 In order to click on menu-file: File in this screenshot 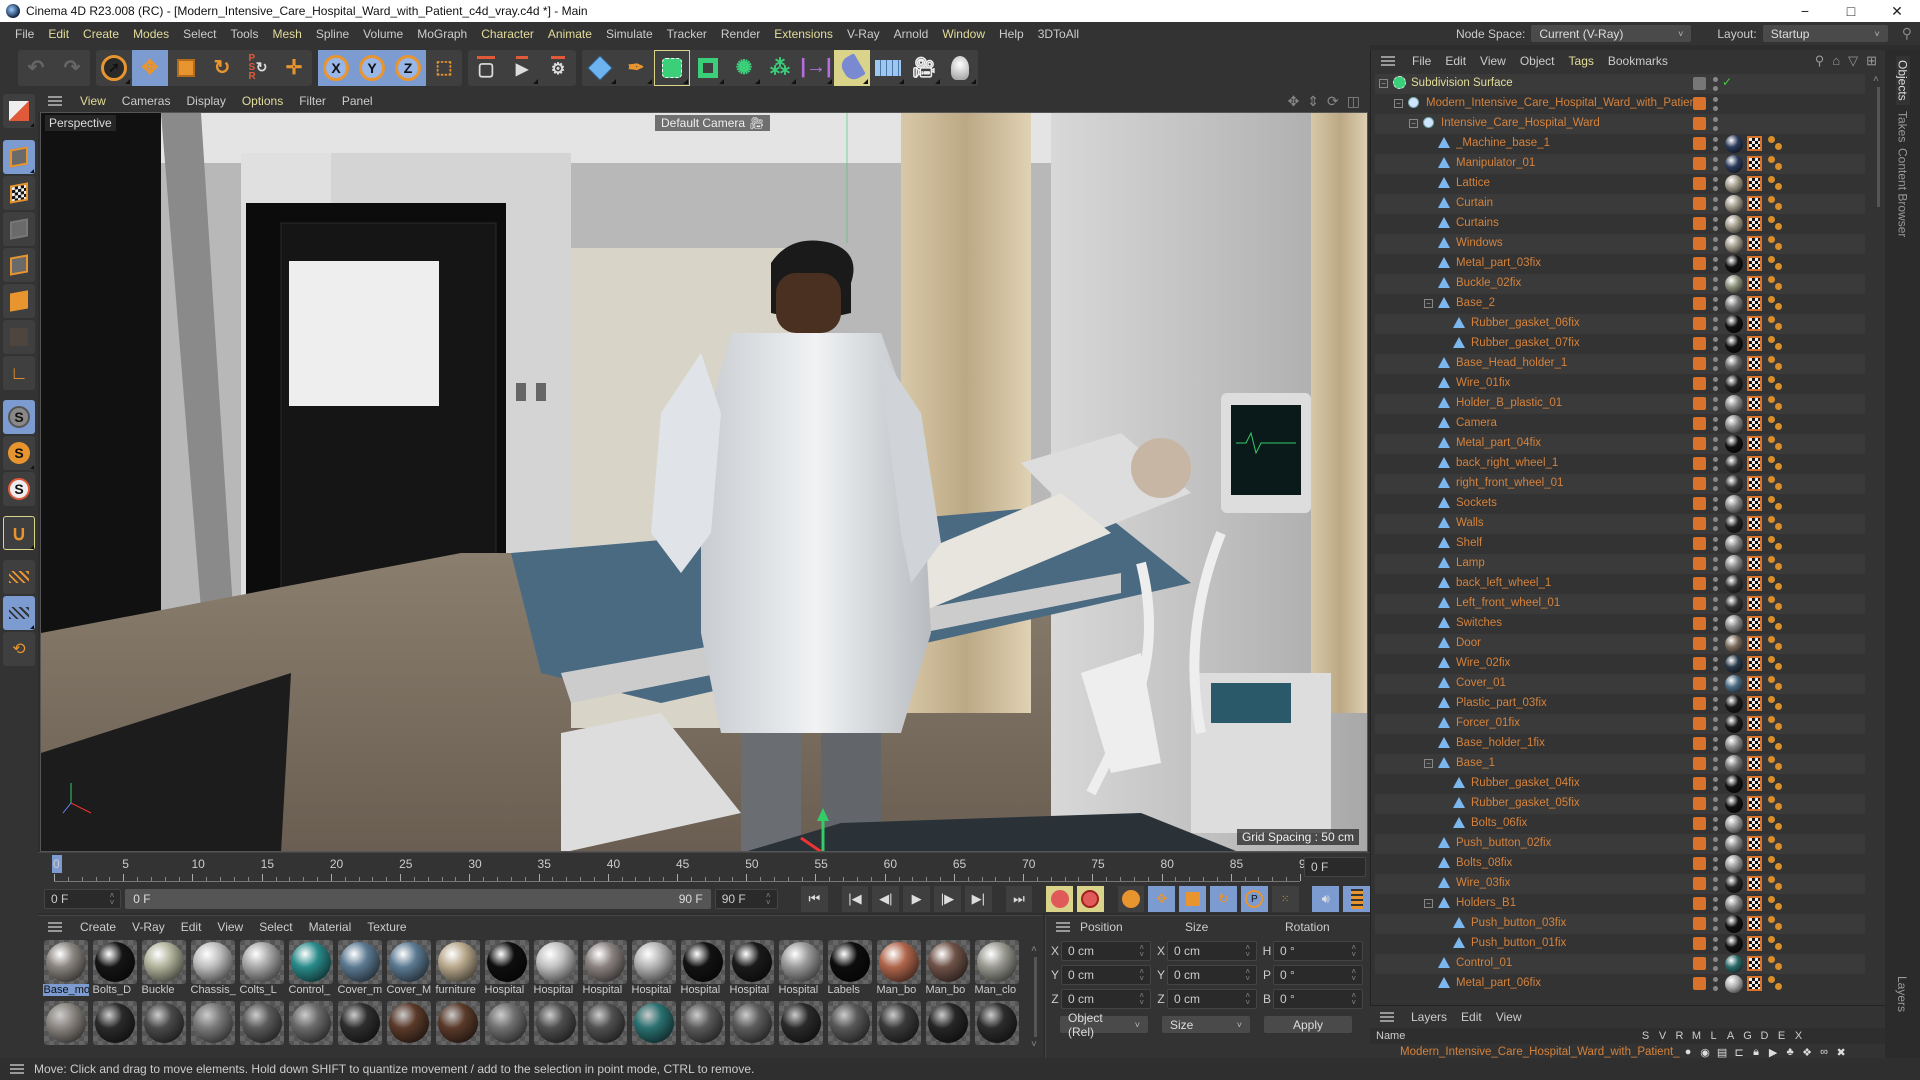, I will do `click(24, 34)`.